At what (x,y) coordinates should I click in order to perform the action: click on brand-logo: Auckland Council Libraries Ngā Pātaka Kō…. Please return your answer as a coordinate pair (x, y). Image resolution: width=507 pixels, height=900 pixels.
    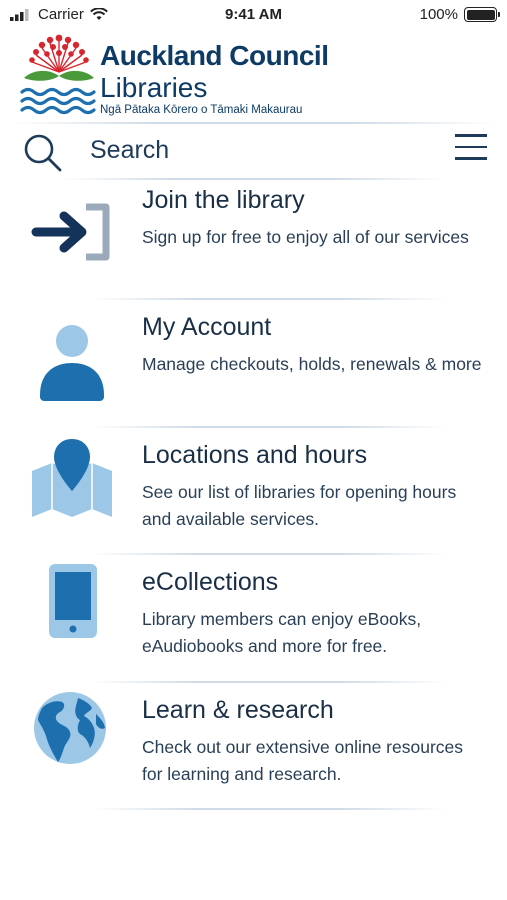
    Looking at the image, I should click on (185, 76).